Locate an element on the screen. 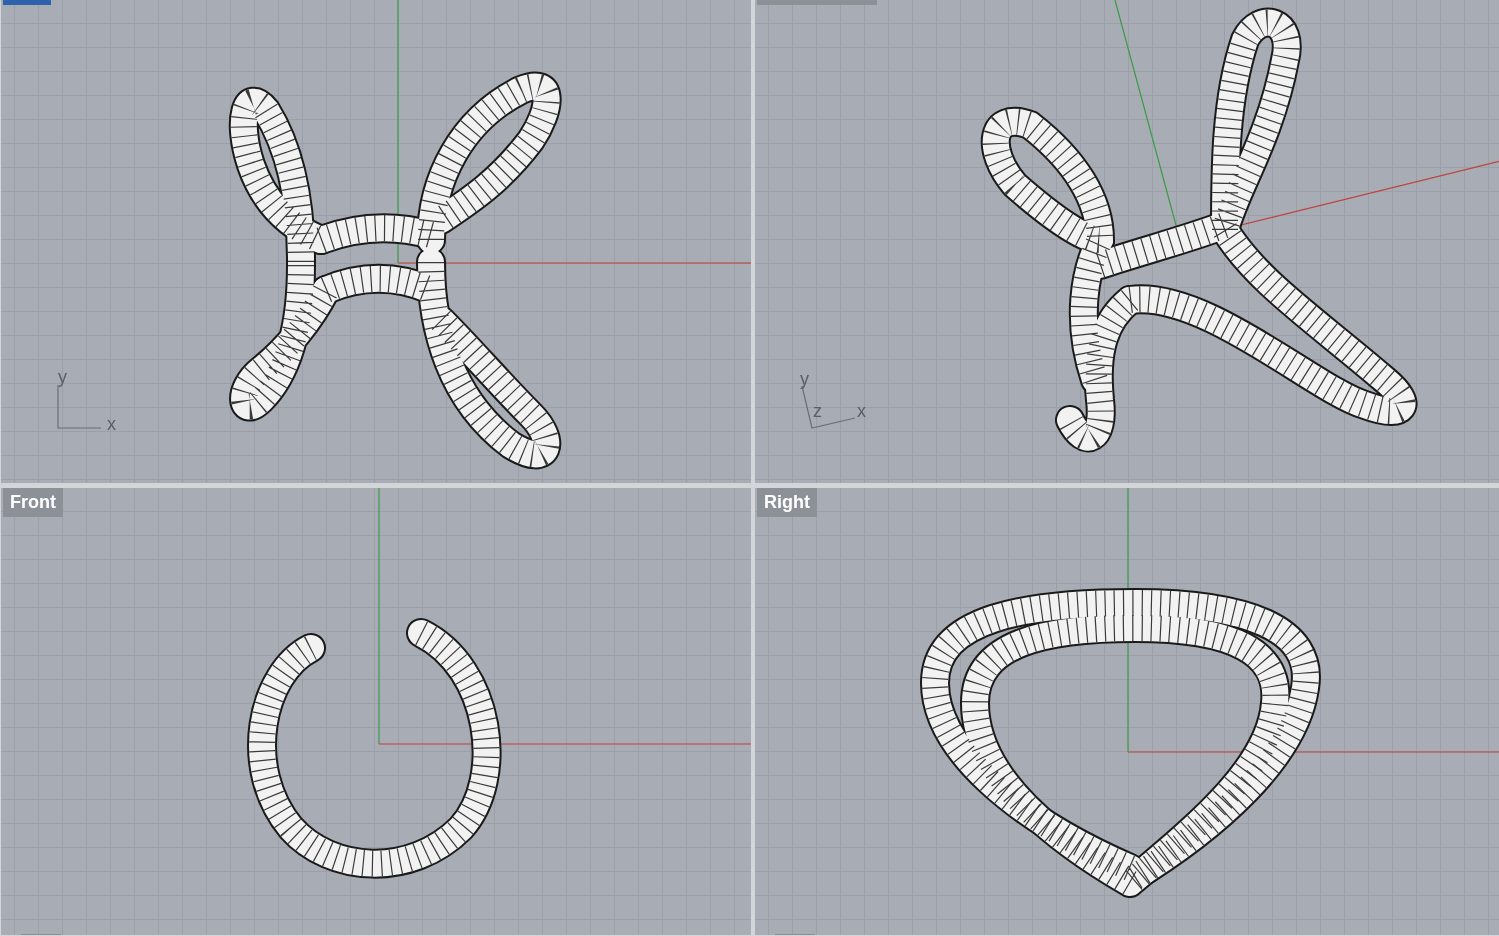  viewport-tab: Front is located at coordinates (33, 502).